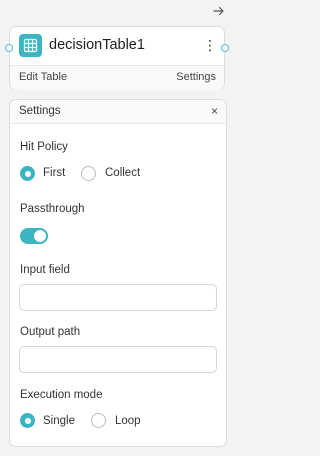 This screenshot has width=320, height=456. I want to click on decision-table-node: decisionTable1 ⋮ Edit Table Settings, so click(117, 58).